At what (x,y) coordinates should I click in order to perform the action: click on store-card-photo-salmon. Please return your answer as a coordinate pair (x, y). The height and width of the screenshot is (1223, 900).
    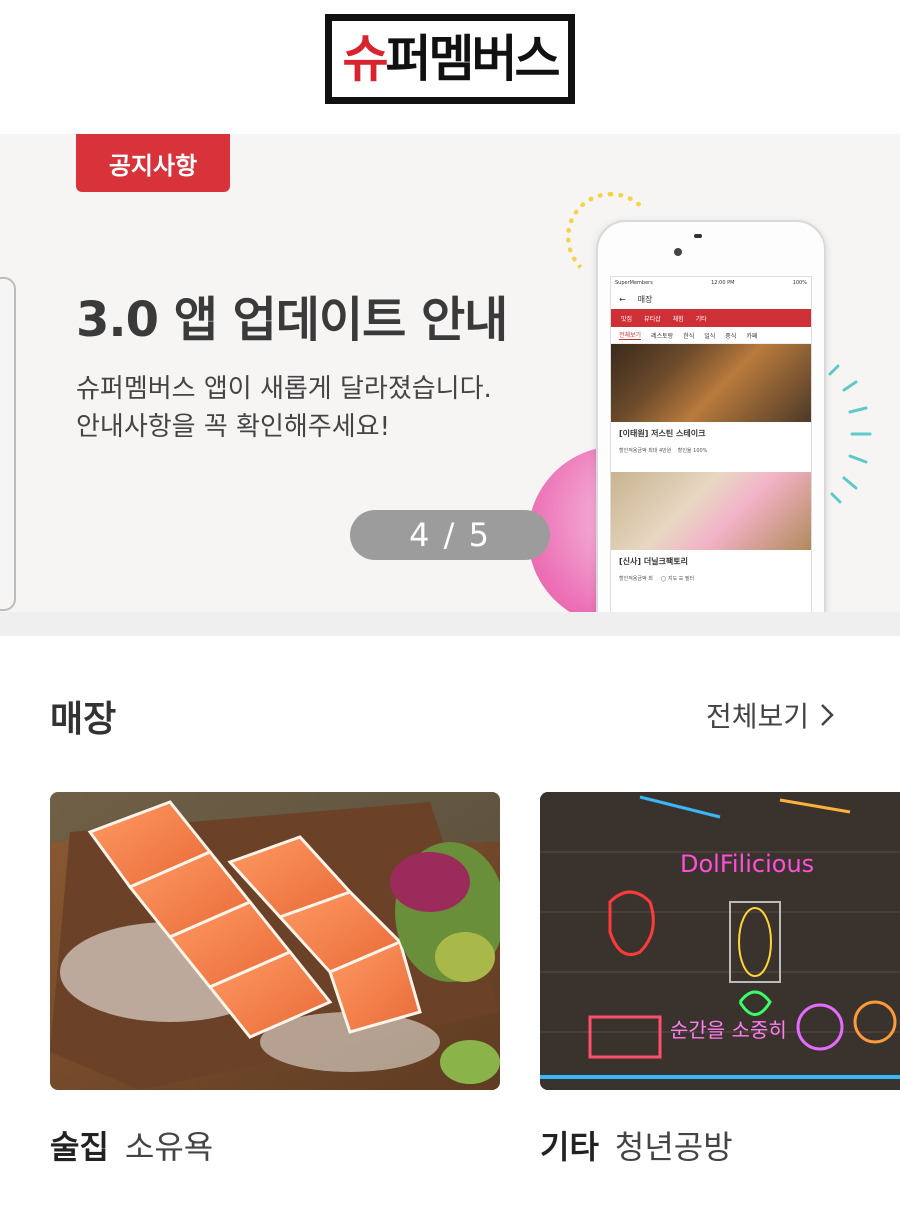
    Looking at the image, I should click on (275, 941).